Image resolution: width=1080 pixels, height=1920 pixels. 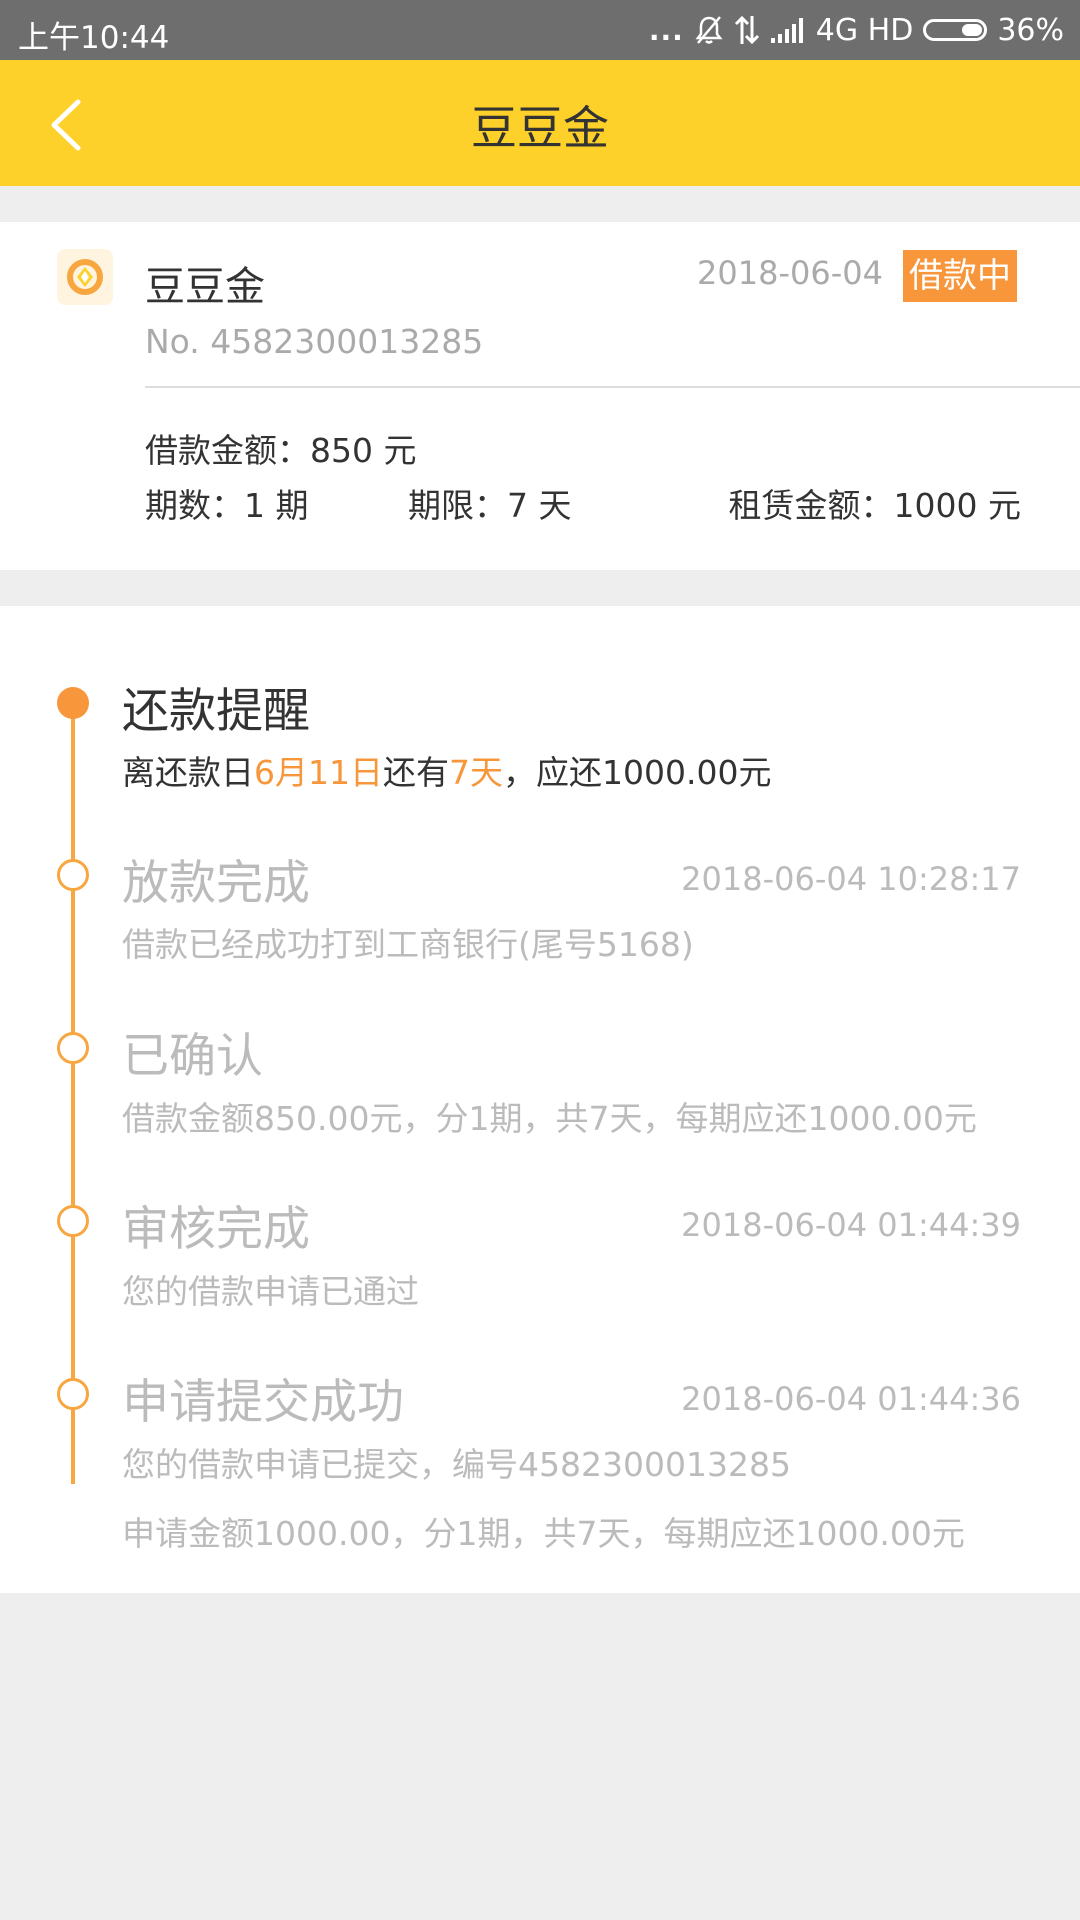 I want to click on loan-amount: 借款金额：850 元, so click(x=281, y=450).